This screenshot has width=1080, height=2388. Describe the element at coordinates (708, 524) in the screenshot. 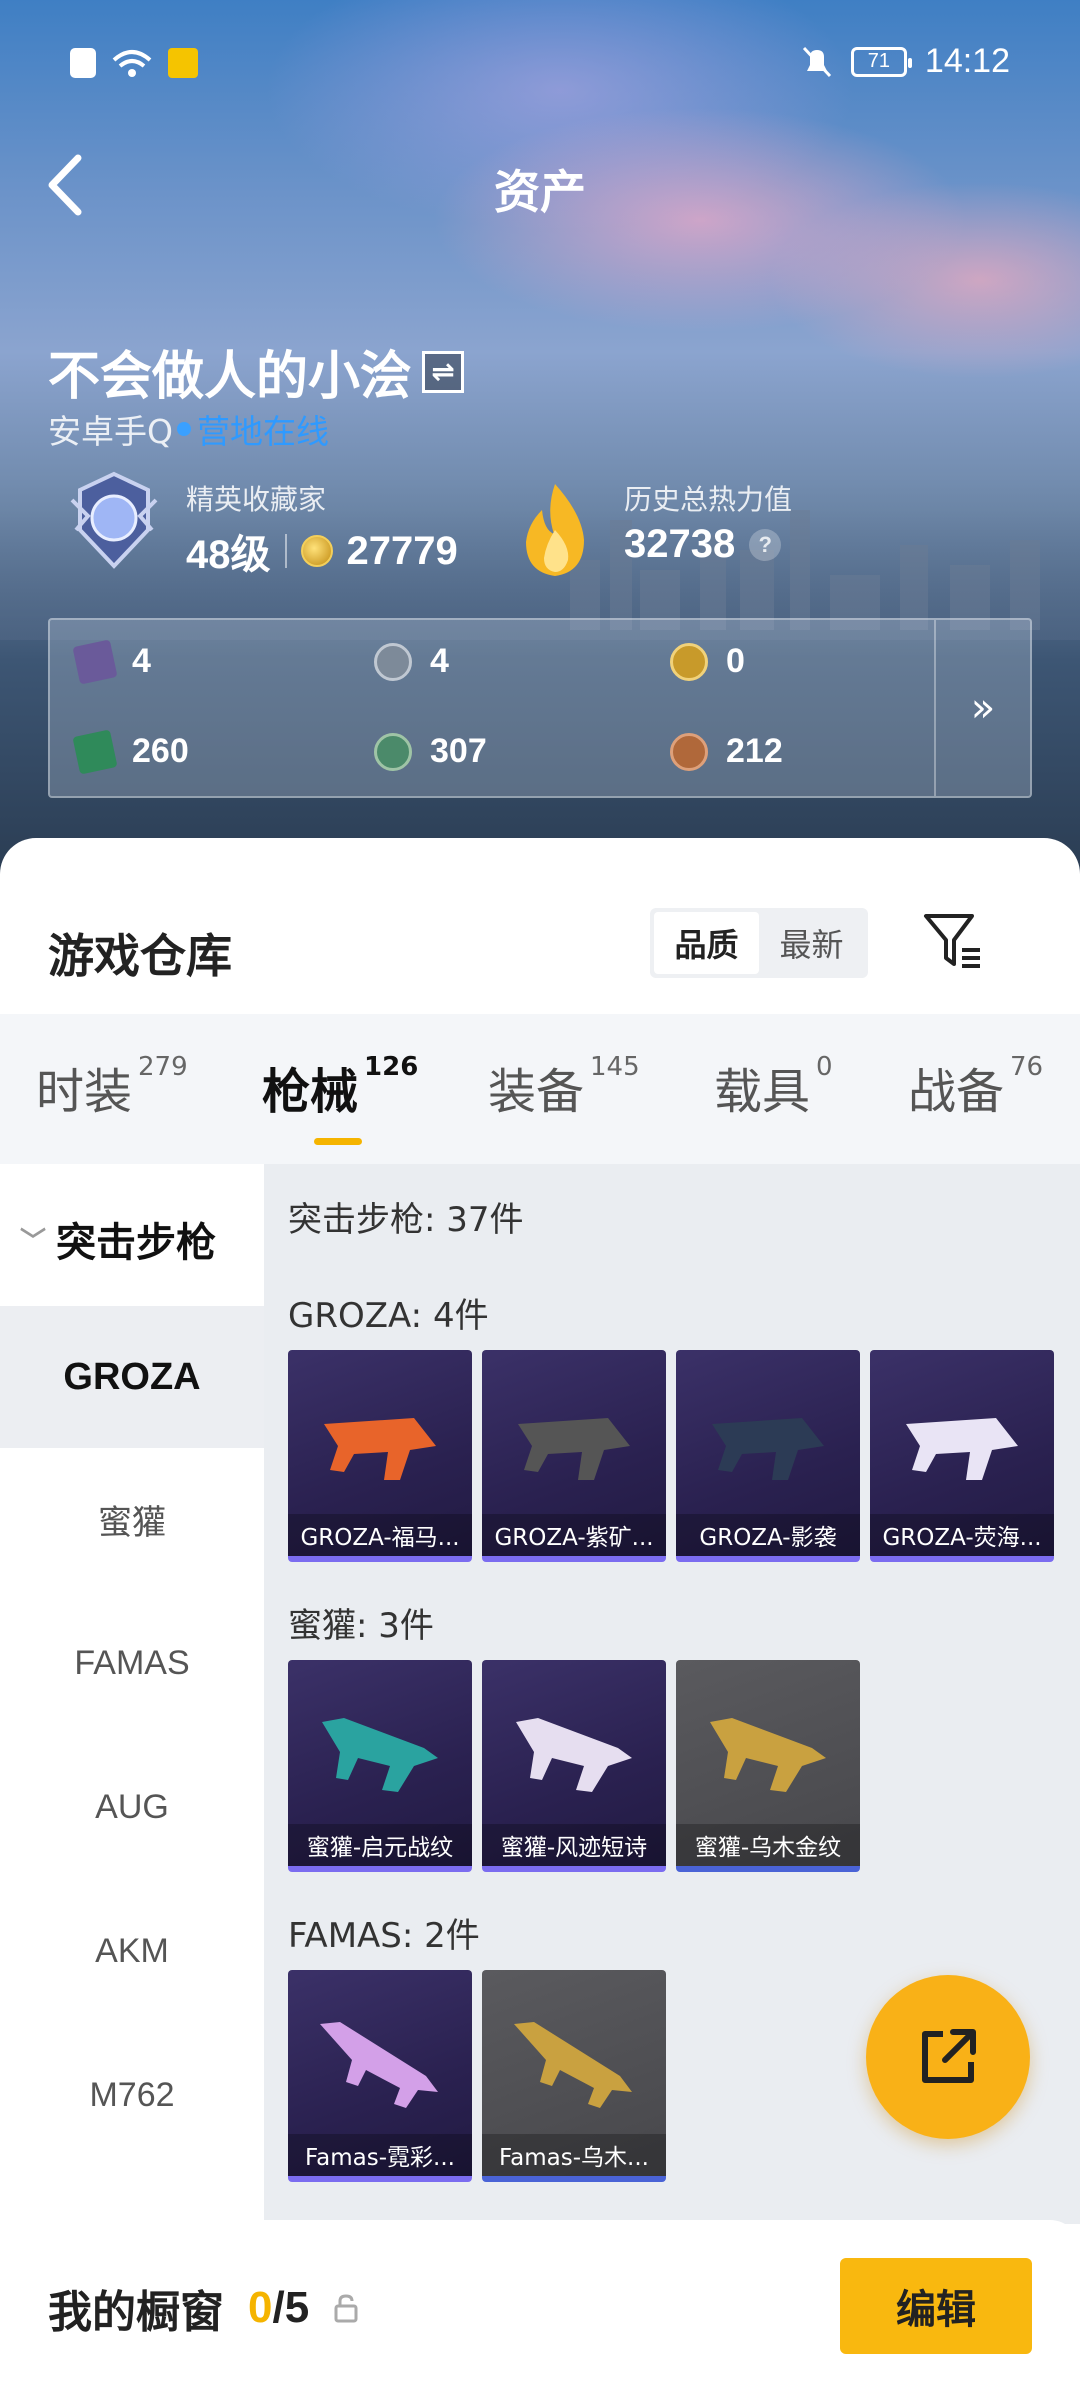

I see `heat-stat: 历史总热力值 32738 ?` at that location.